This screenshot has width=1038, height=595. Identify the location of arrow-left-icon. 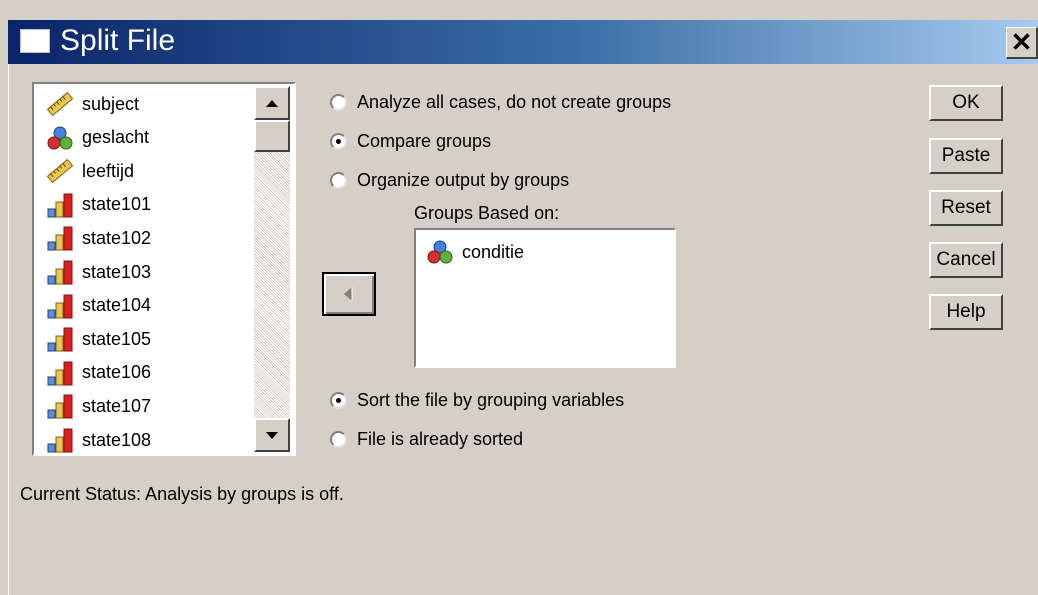
(348, 294).